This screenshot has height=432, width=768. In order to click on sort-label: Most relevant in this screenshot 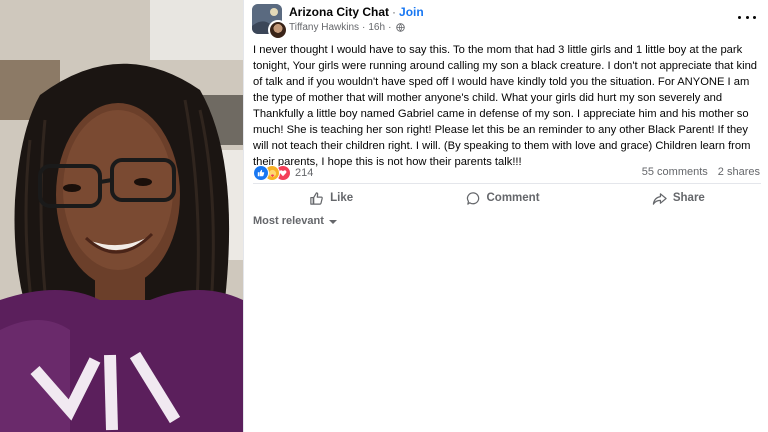, I will do `click(288, 221)`.